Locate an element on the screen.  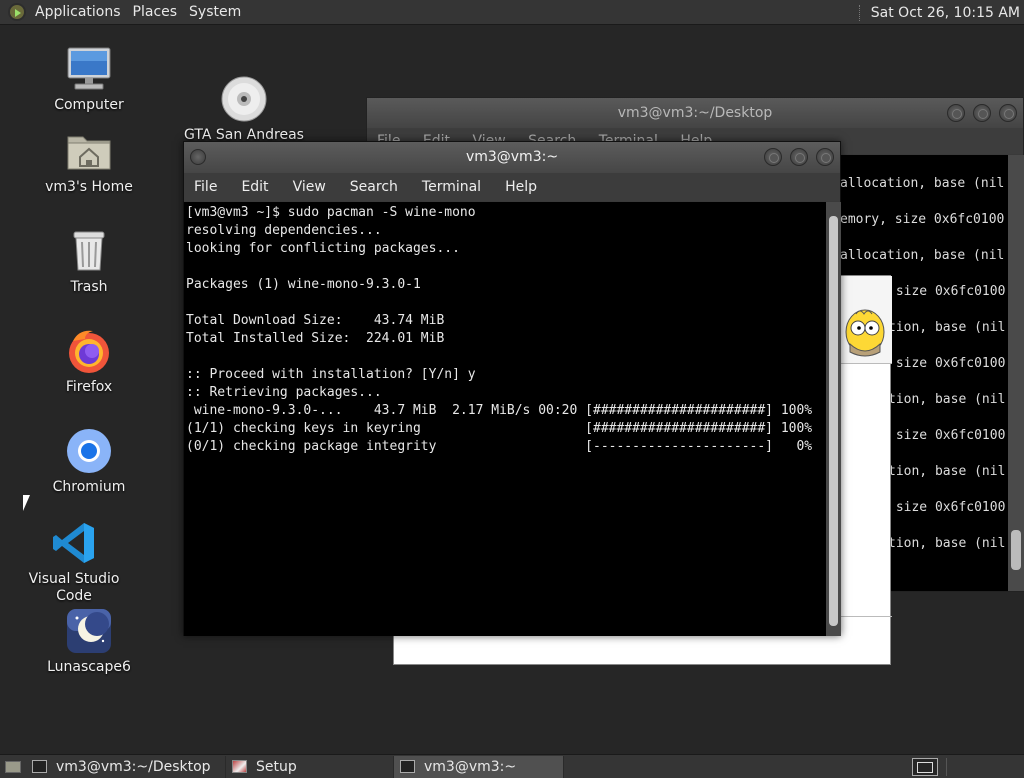
desktop-icon-firefox: Firefox is located at coordinates (89, 361).